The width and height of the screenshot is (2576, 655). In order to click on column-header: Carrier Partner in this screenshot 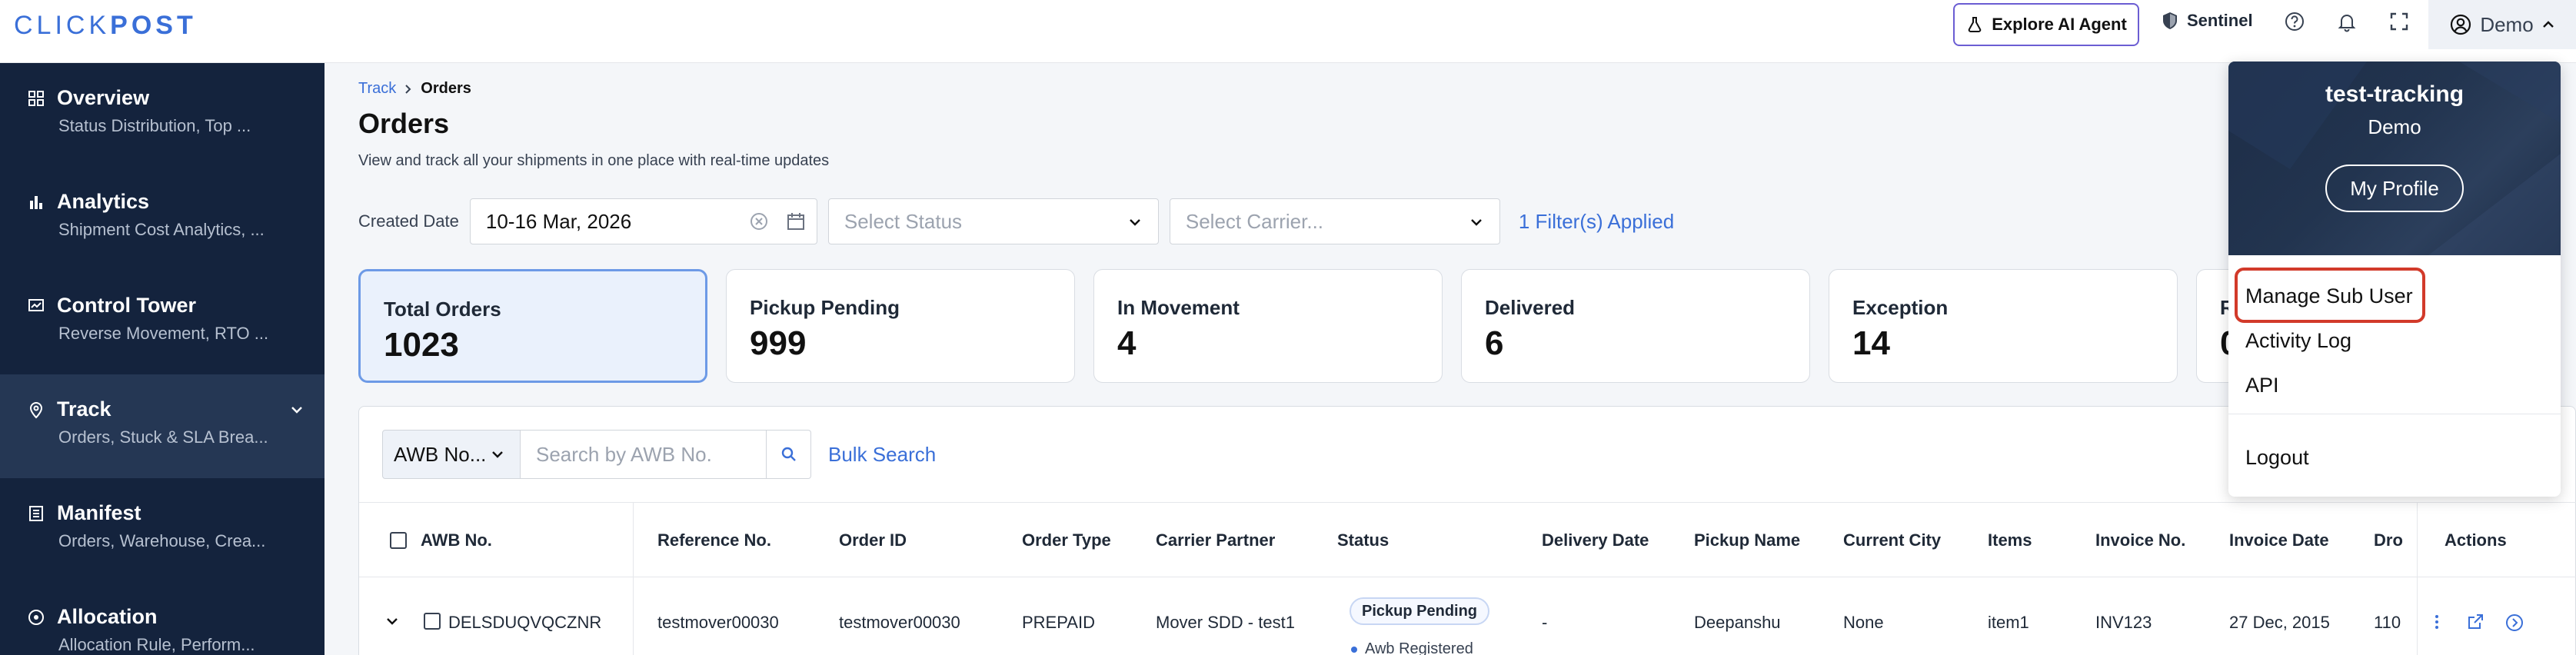, I will do `click(1215, 540)`.